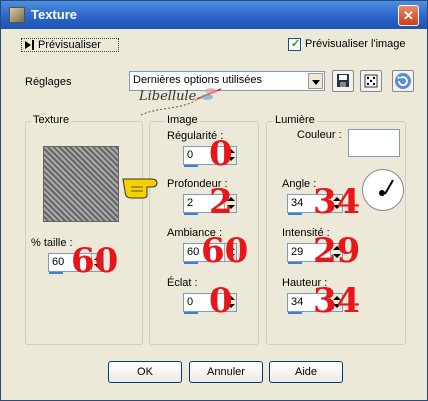  What do you see at coordinates (389, 187) in the screenshot?
I see `dial-needle` at bounding box center [389, 187].